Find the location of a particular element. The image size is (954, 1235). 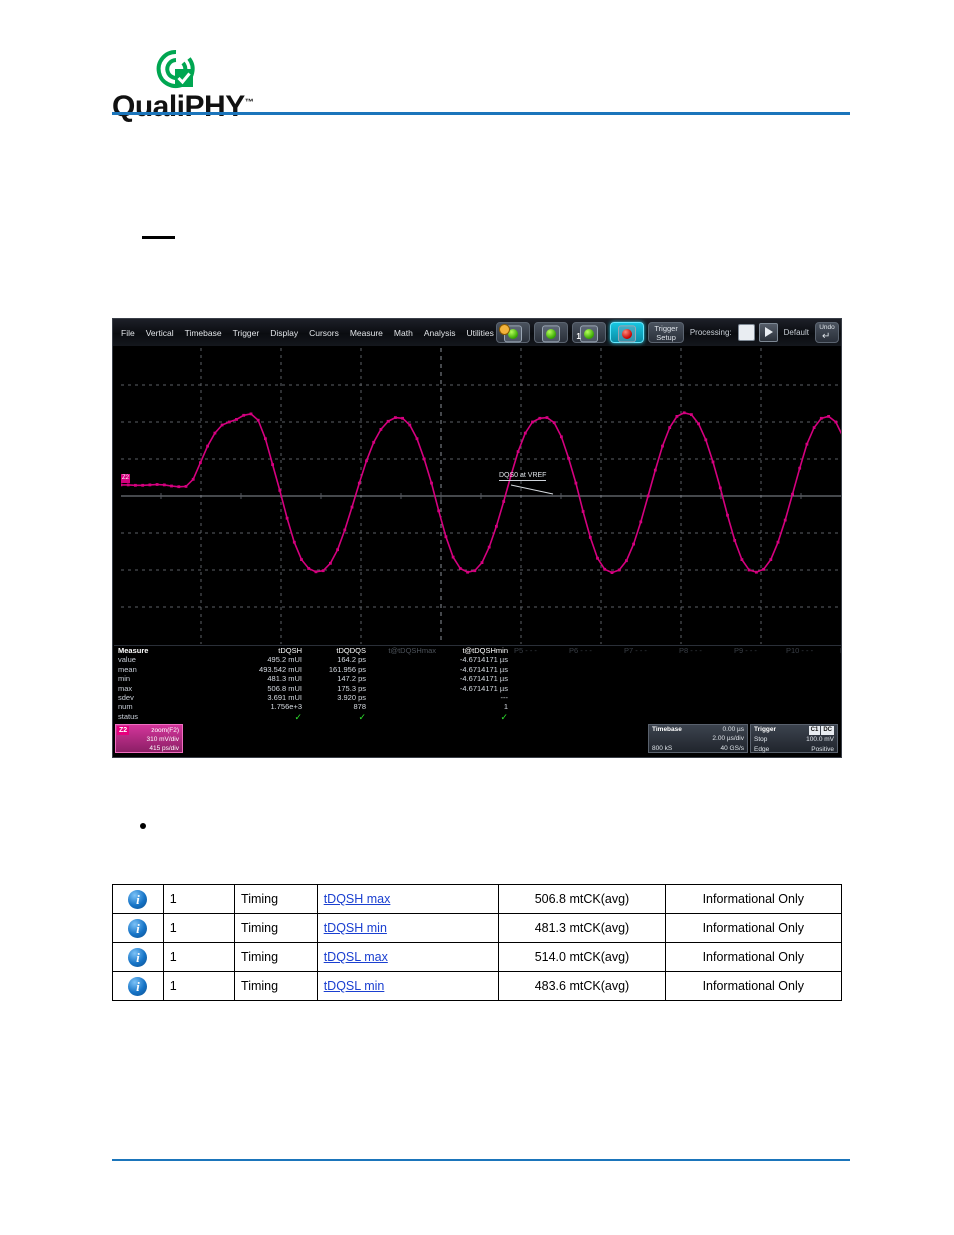

measure-col-header-p1: tDQSH is located at coordinates (267, 650).